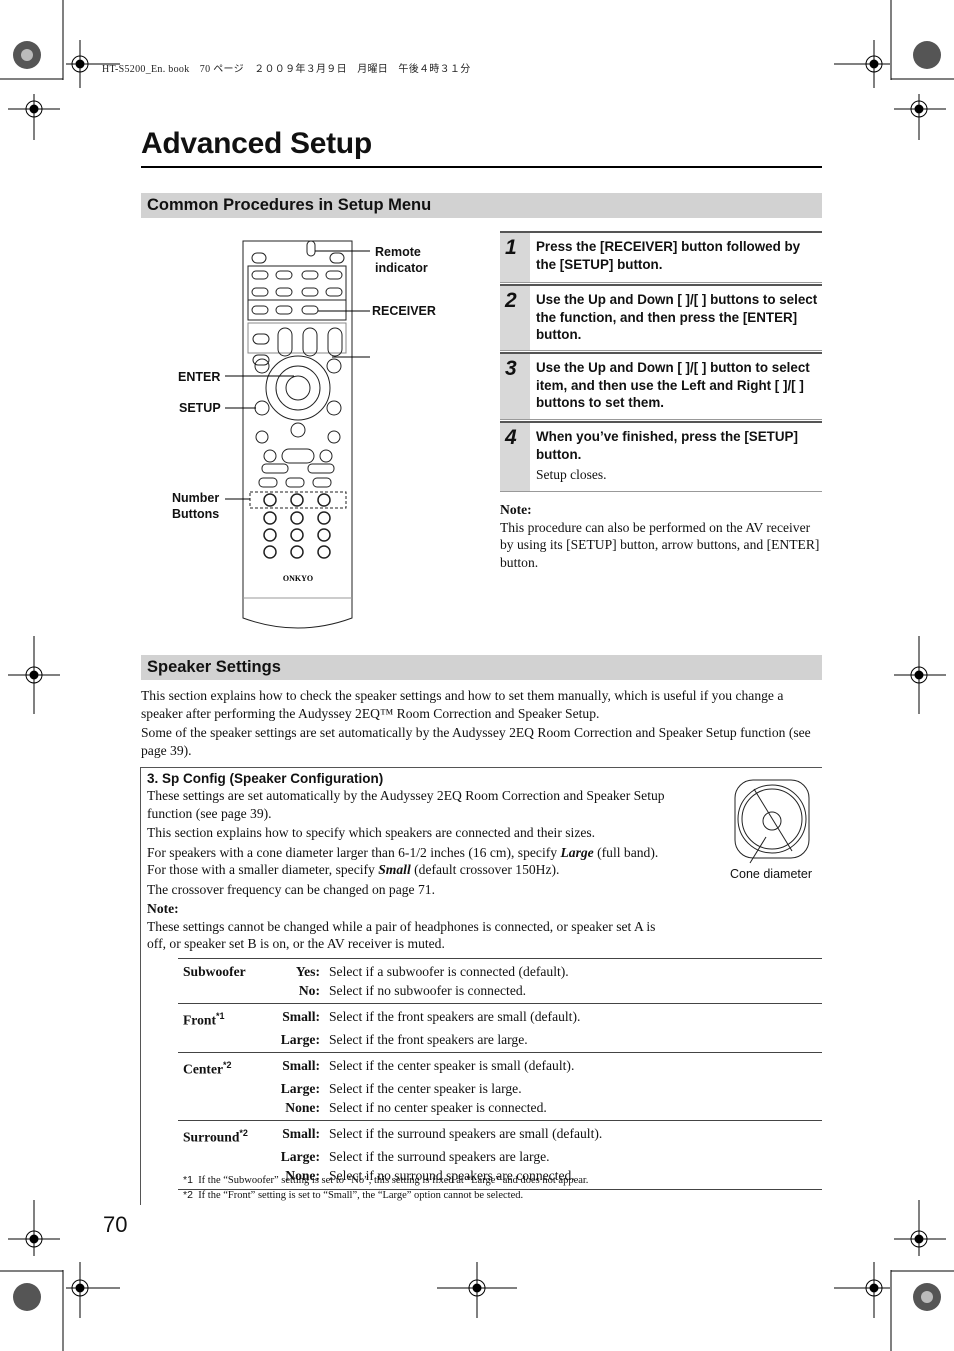 This screenshot has height=1351, width=954. Describe the element at coordinates (571, 474) in the screenshot. I see `step-subtext: Setup closes.` at that location.